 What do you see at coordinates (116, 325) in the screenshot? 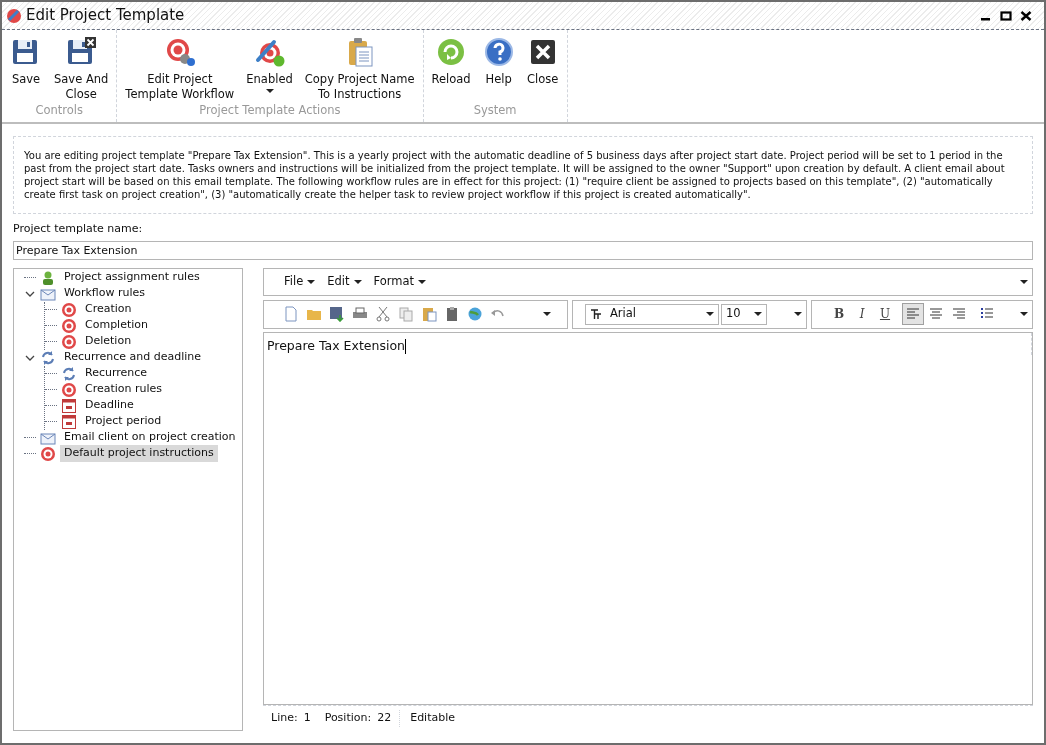
I see `tree-item: Completion` at bounding box center [116, 325].